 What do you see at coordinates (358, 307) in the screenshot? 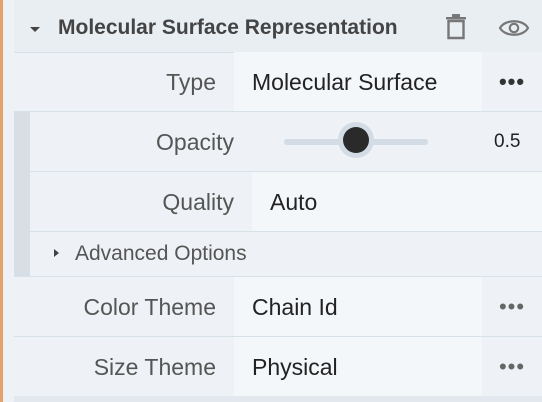
I see `color-theme-select: Chain Id` at bounding box center [358, 307].